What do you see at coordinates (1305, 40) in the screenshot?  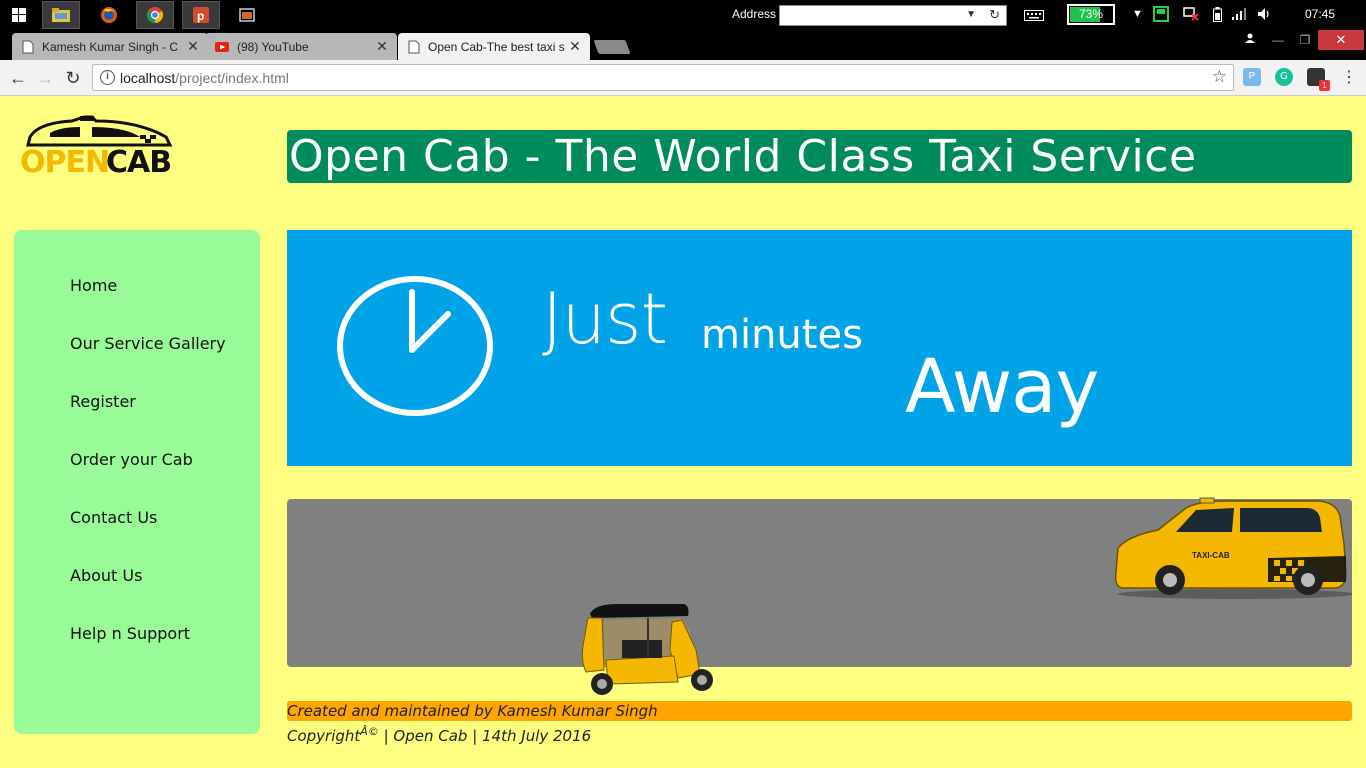 I see `maximize-button: ❐` at bounding box center [1305, 40].